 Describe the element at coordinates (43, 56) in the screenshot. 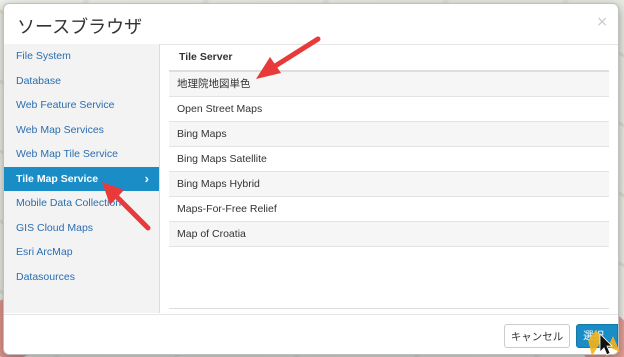

I see `sidebar-item-label: File System` at that location.